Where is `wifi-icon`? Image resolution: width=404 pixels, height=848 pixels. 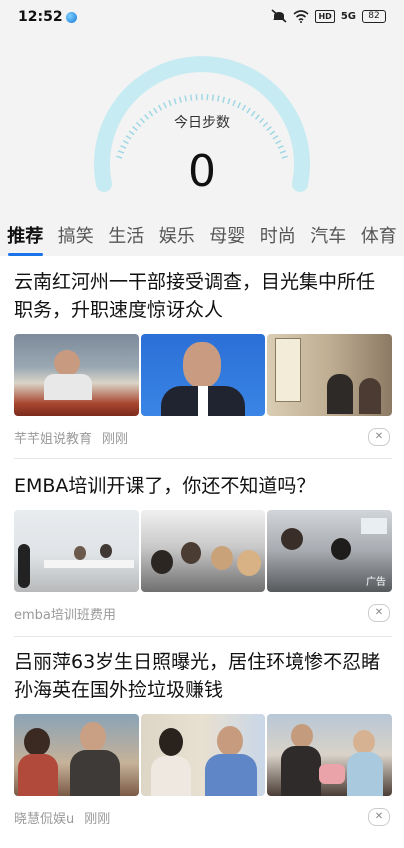 wifi-icon is located at coordinates (301, 16).